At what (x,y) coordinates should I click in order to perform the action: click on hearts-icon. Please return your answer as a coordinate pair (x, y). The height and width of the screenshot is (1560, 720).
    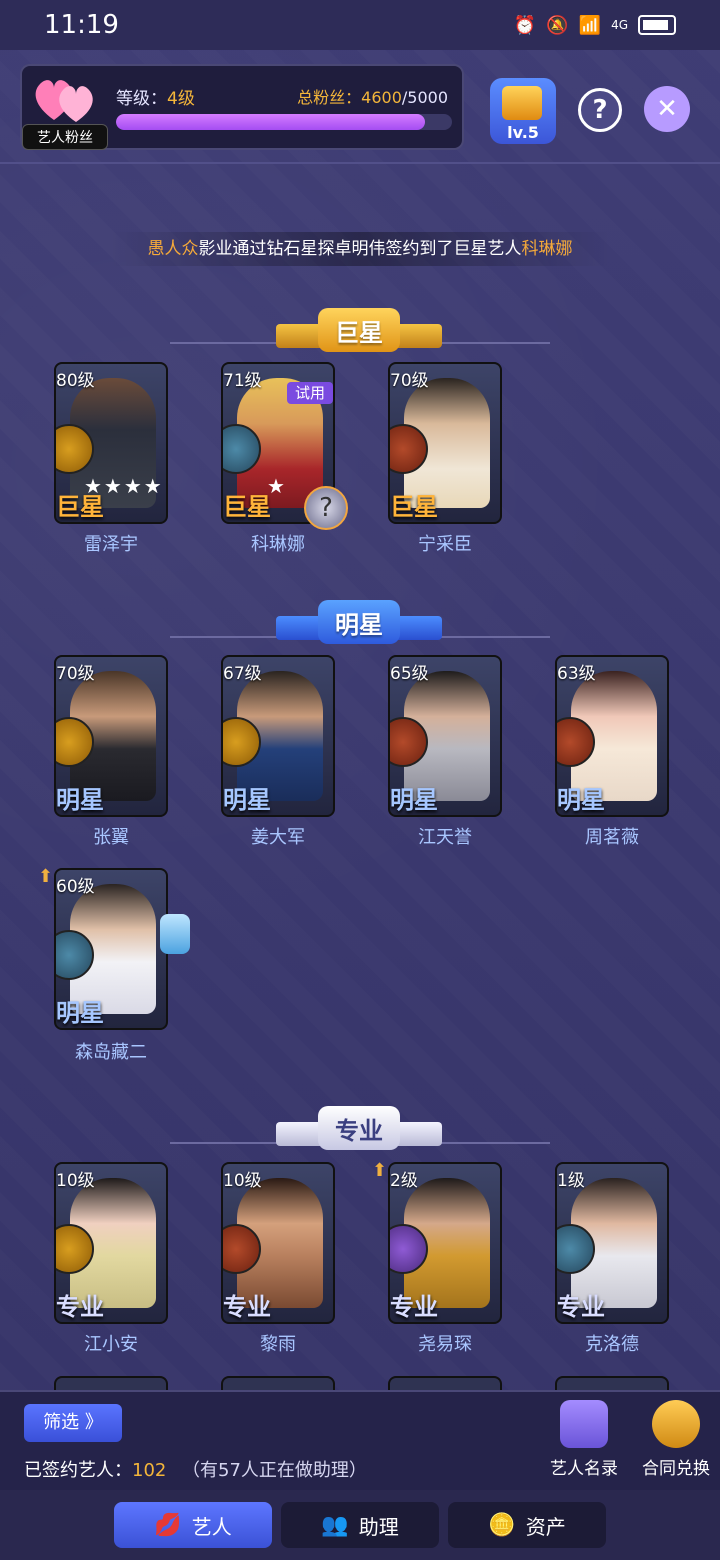
    Looking at the image, I should click on (64, 101).